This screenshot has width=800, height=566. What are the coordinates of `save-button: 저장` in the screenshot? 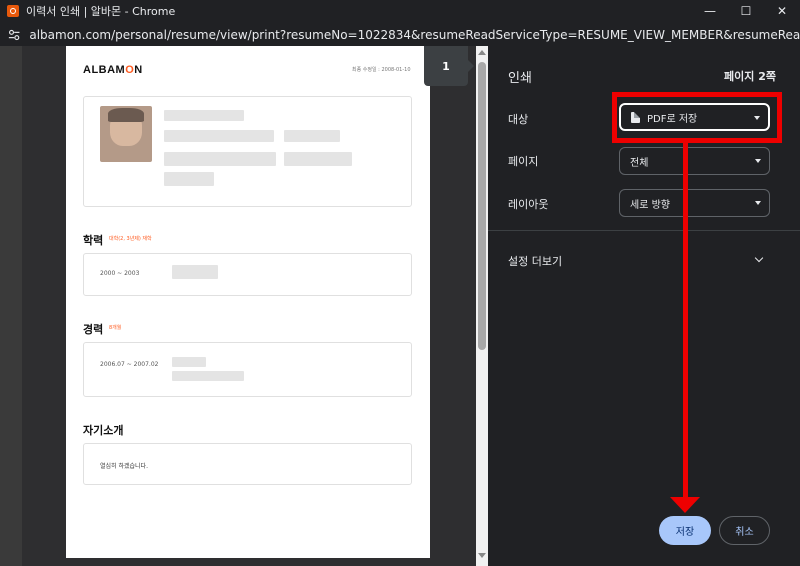 It's located at (685, 530).